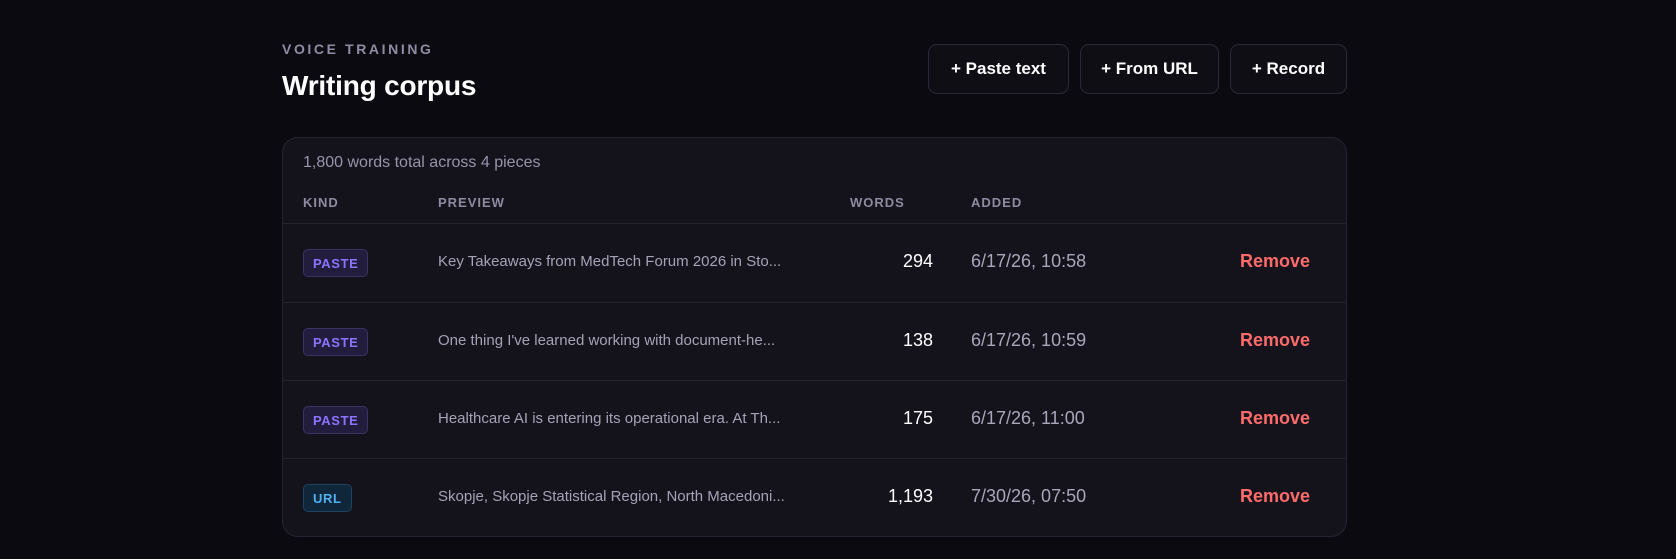 The height and width of the screenshot is (559, 1676). What do you see at coordinates (327, 498) in the screenshot?
I see `kind-badge: URL` at bounding box center [327, 498].